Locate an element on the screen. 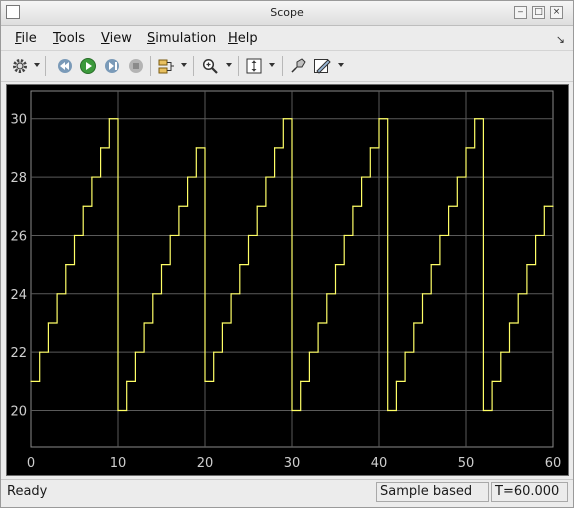 This screenshot has height=508, width=574. y-tick-label: 28 is located at coordinates (18, 178).